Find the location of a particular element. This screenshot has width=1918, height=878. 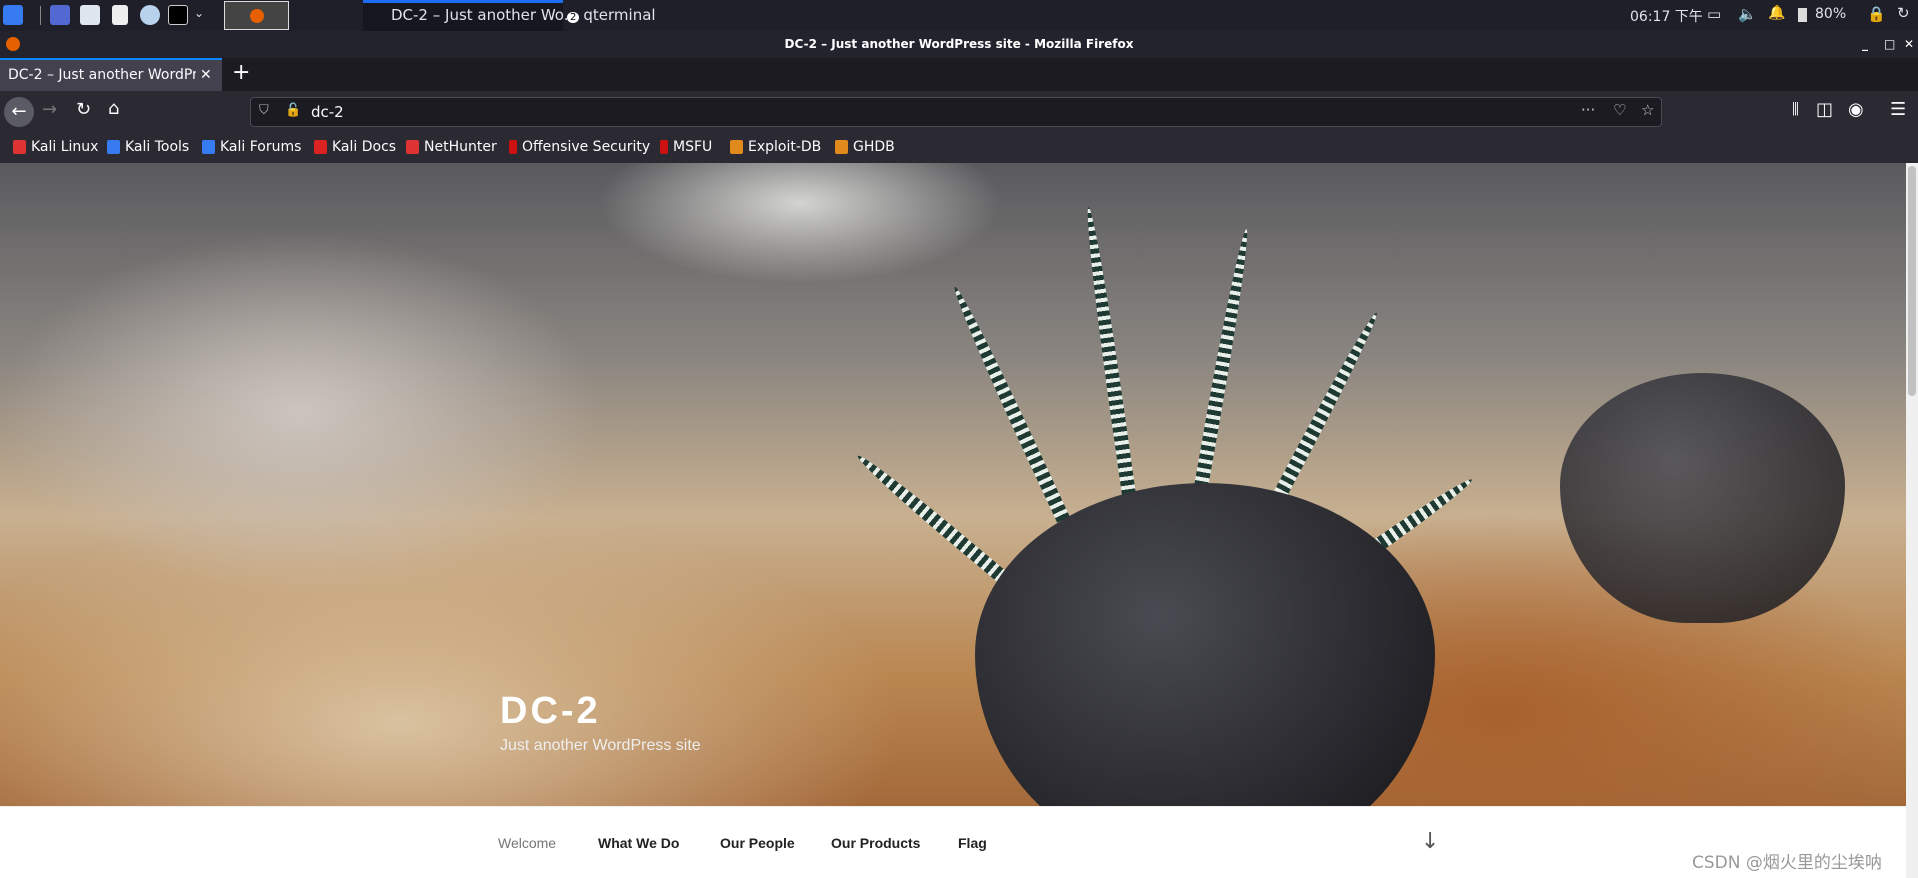

battery-icon is located at coordinates (1802, 15).